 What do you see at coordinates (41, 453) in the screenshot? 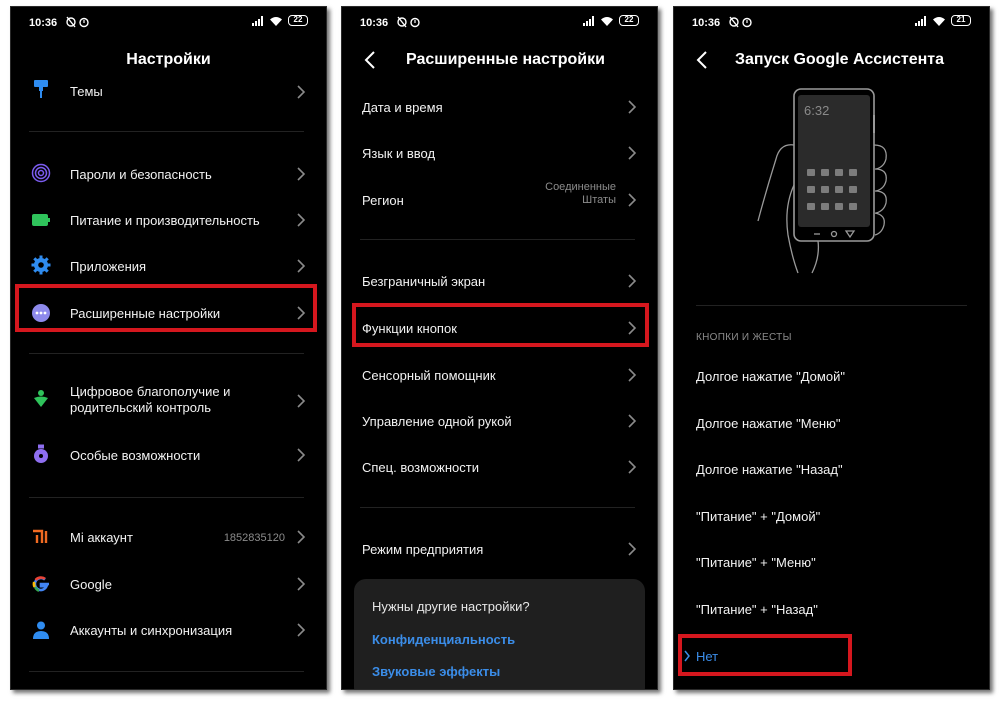
I see `accessibility-icon` at bounding box center [41, 453].